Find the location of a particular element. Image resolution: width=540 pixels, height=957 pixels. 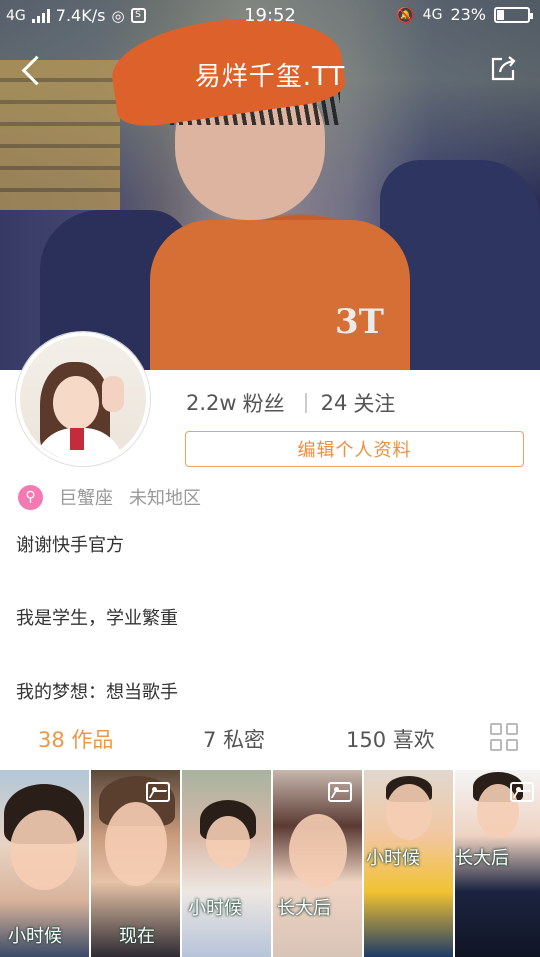

zodiac-badge-icon: ⚲ is located at coordinates (30, 497).